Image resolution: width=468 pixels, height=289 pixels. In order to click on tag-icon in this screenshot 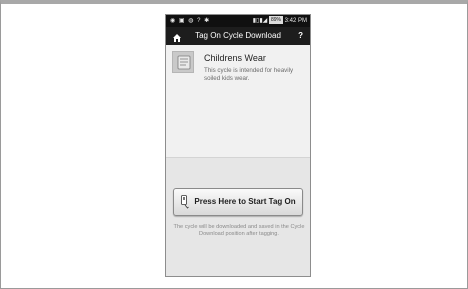, I will do `click(185, 204)`.